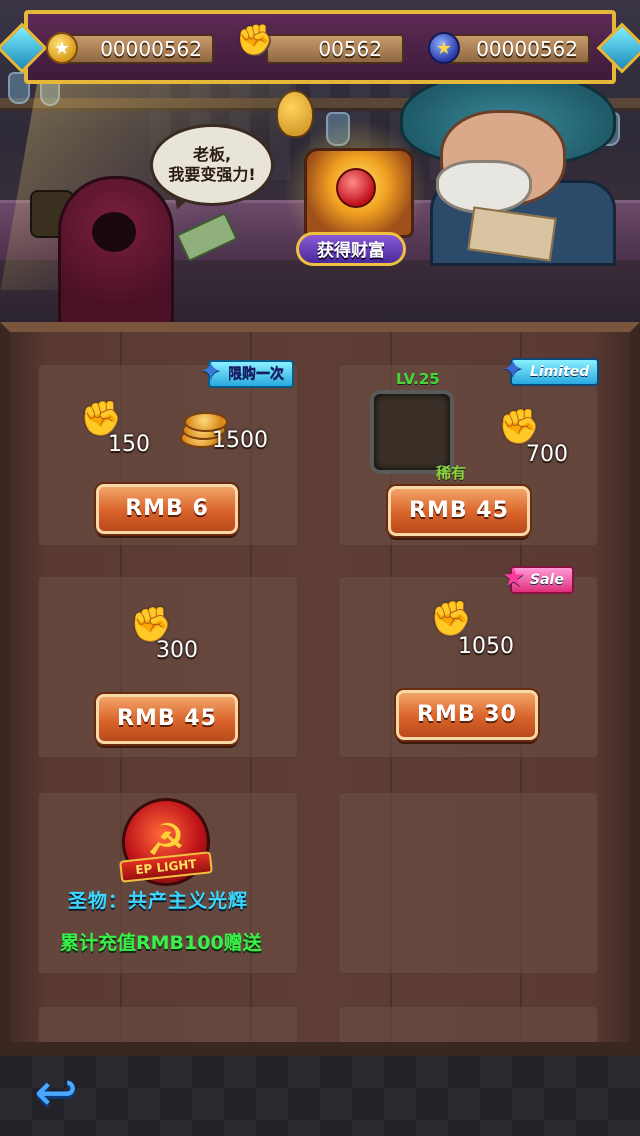  What do you see at coordinates (56, 1093) in the screenshot?
I see `back-arrow-icon: ↩` at bounding box center [56, 1093].